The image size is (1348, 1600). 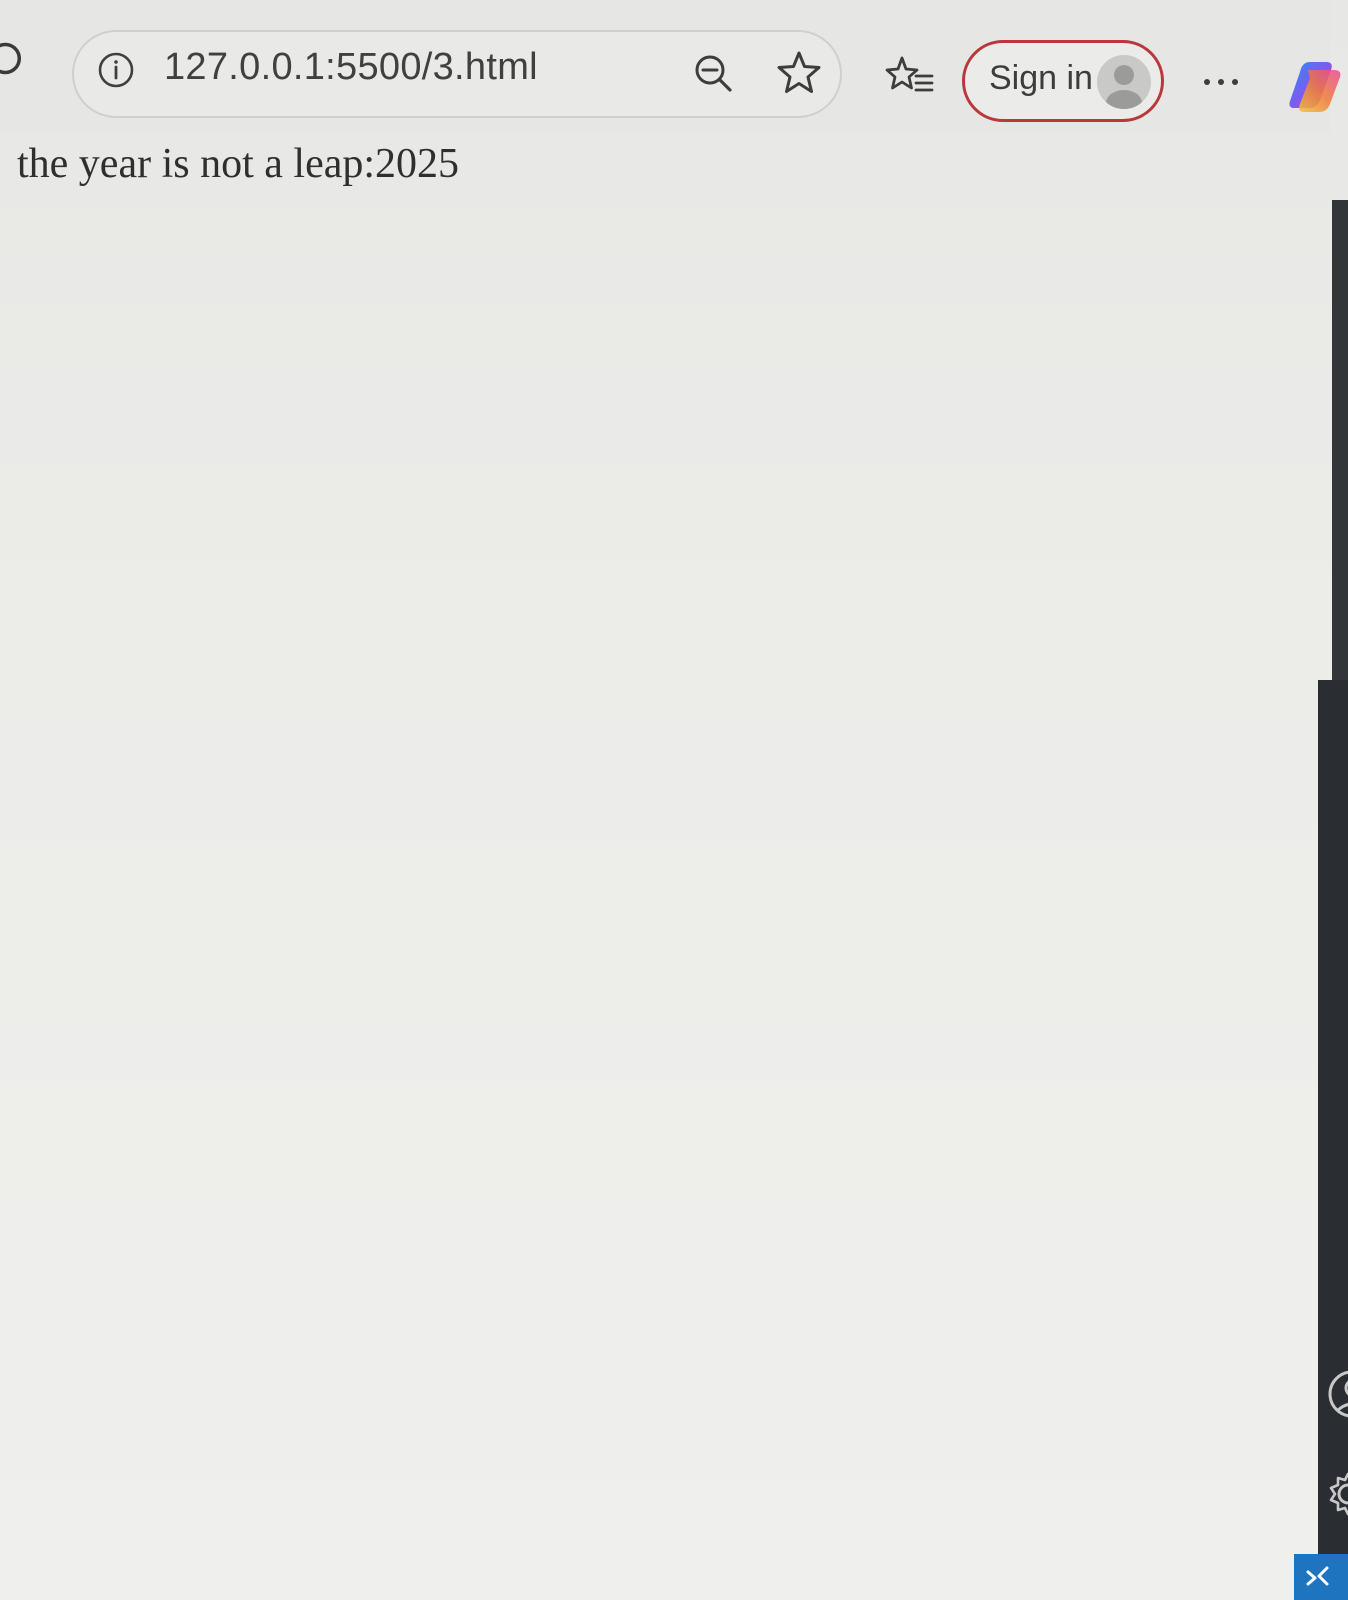 What do you see at coordinates (1317, 1576) in the screenshot?
I see `remote-icon` at bounding box center [1317, 1576].